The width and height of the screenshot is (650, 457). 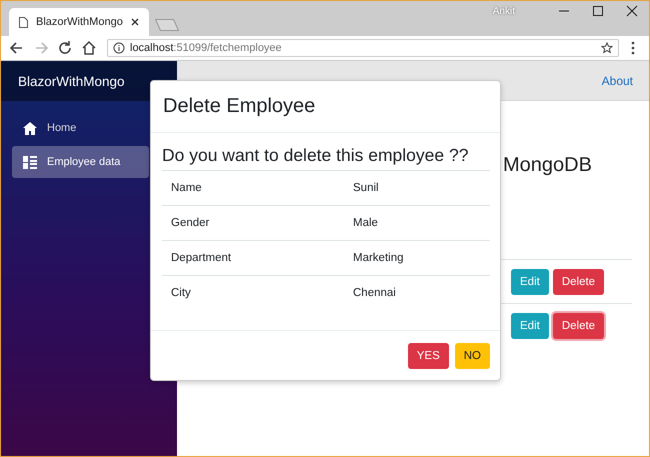 I want to click on page-icon, so click(x=23, y=22).